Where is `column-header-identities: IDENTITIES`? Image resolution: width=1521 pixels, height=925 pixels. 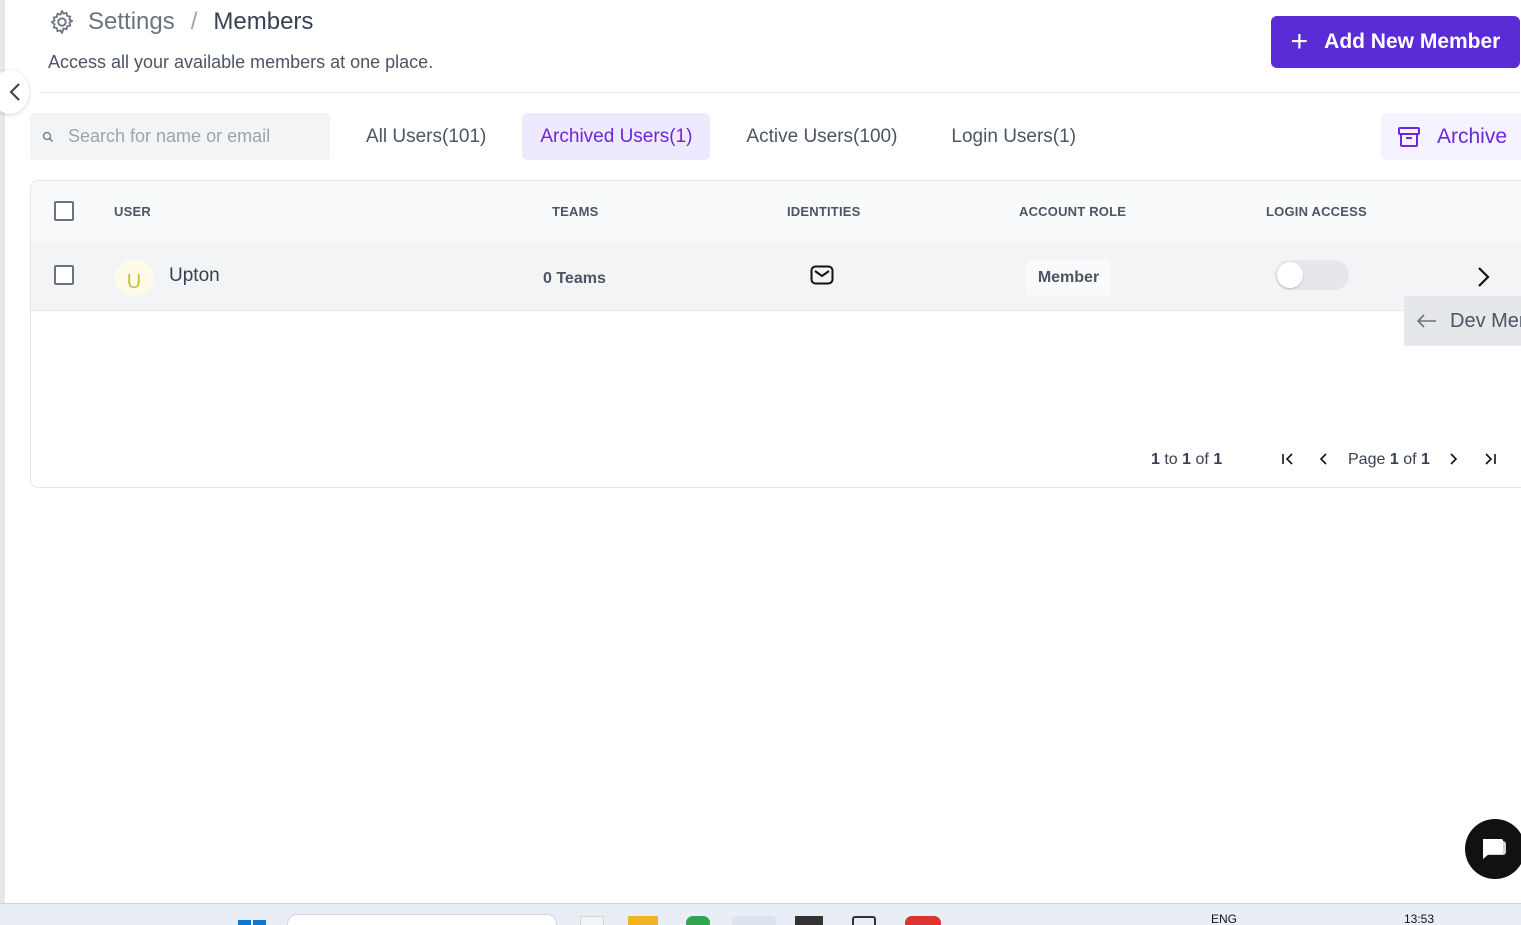
column-header-identities: IDENTITIES is located at coordinates (824, 211).